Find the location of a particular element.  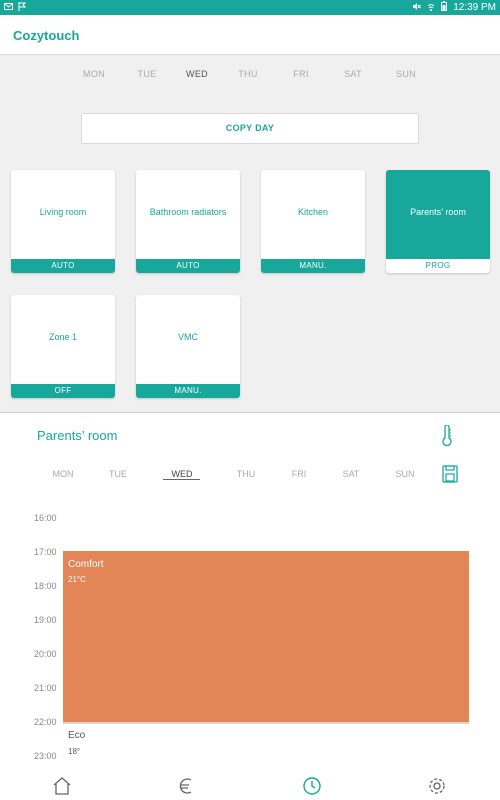

active-day-underline is located at coordinates (181, 479).